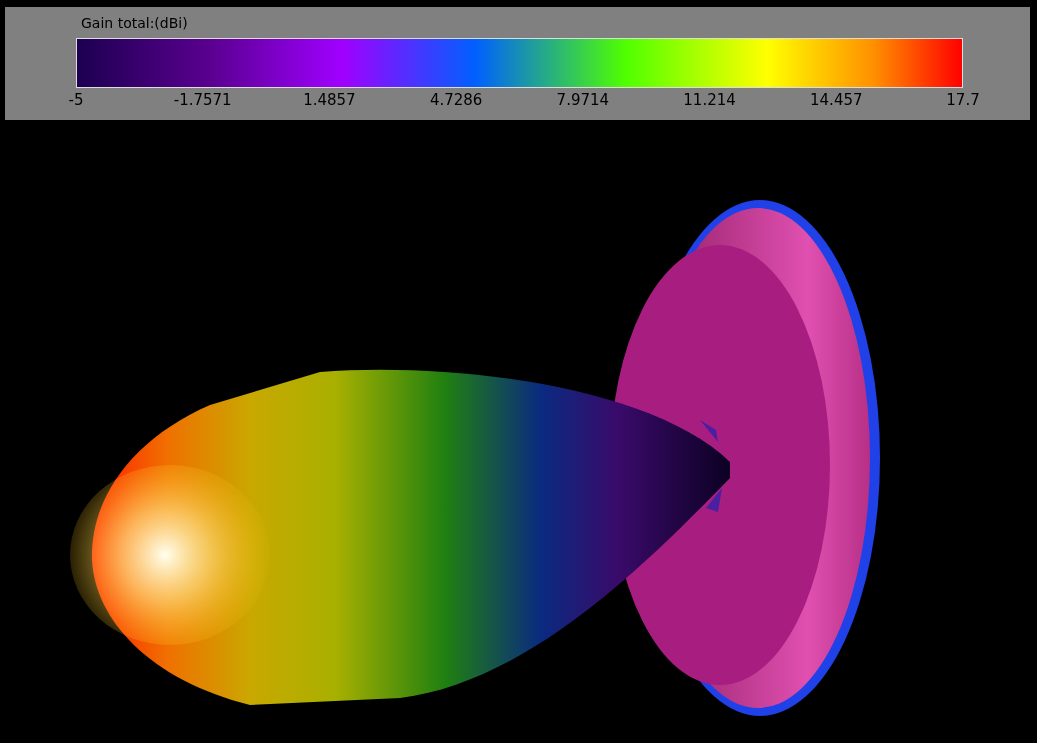 This screenshot has width=1037, height=743. What do you see at coordinates (456, 100) in the screenshot?
I see `scale-label: 4.7286` at bounding box center [456, 100].